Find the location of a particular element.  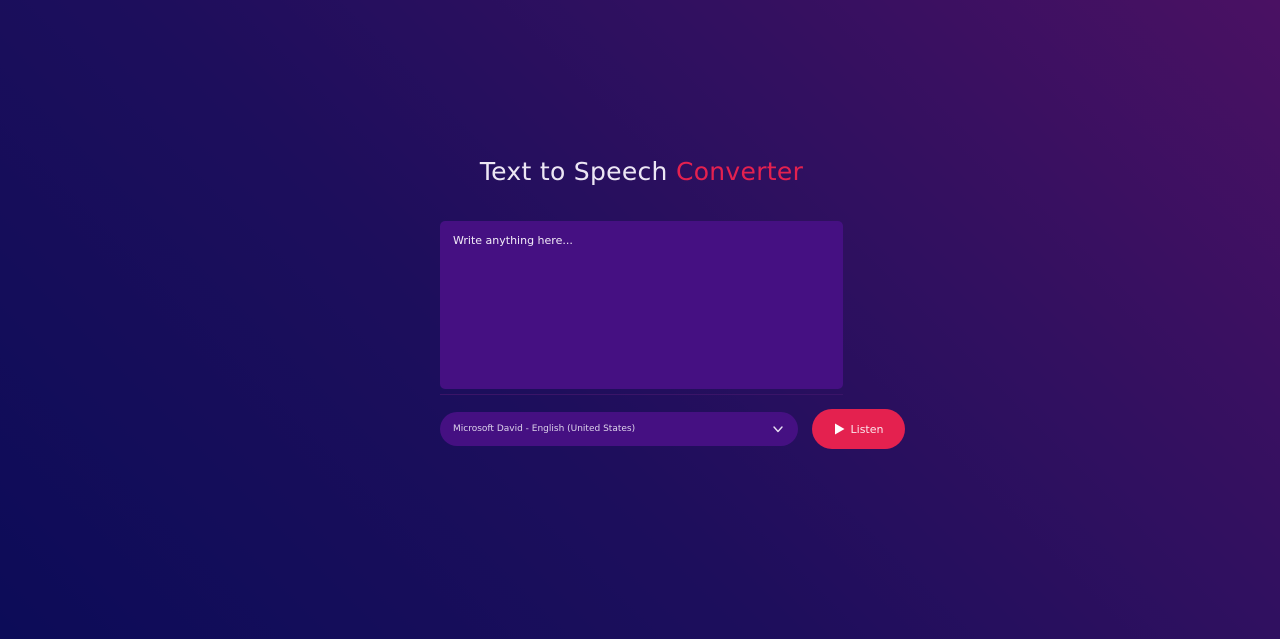

divider is located at coordinates (641, 394).